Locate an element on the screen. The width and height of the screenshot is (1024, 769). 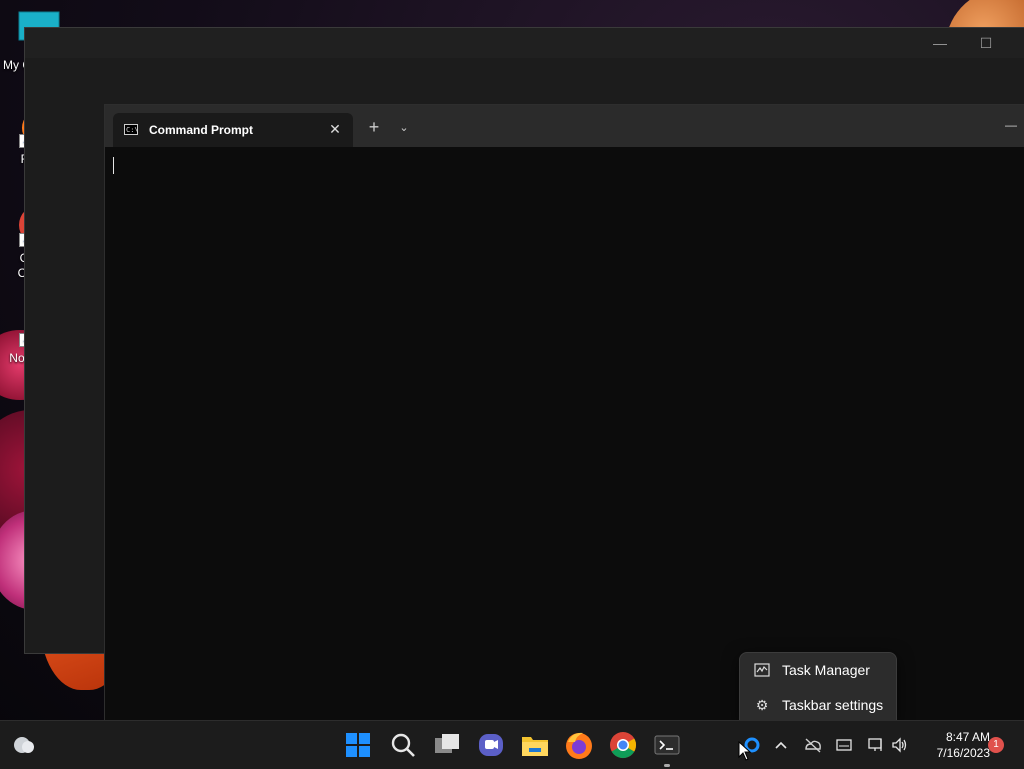
file-explorer-icon is located at coordinates (535, 745).